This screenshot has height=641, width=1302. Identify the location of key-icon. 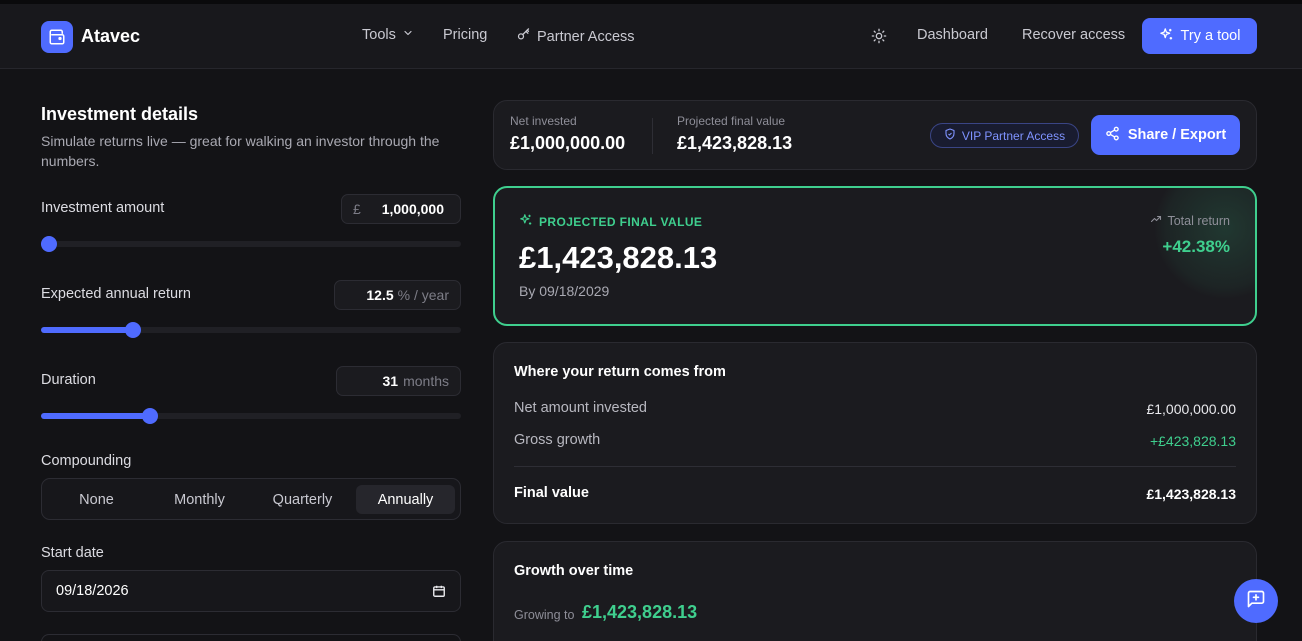
(523, 36).